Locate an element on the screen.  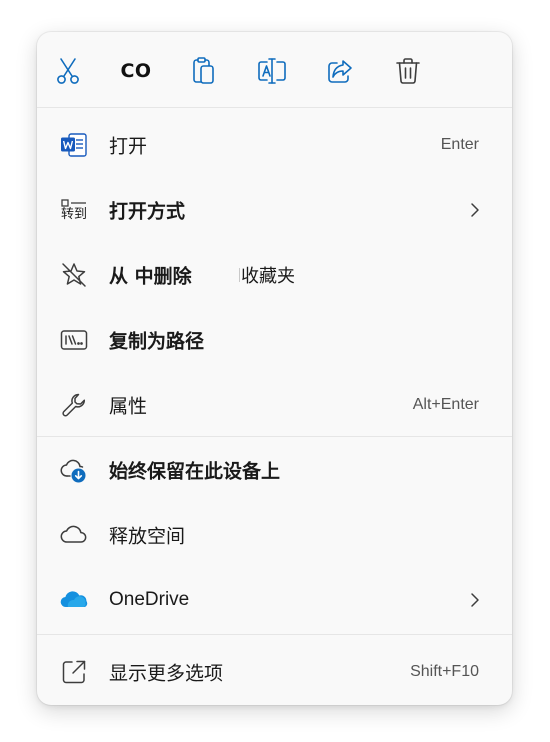
rename-icon is located at coordinates (272, 71).